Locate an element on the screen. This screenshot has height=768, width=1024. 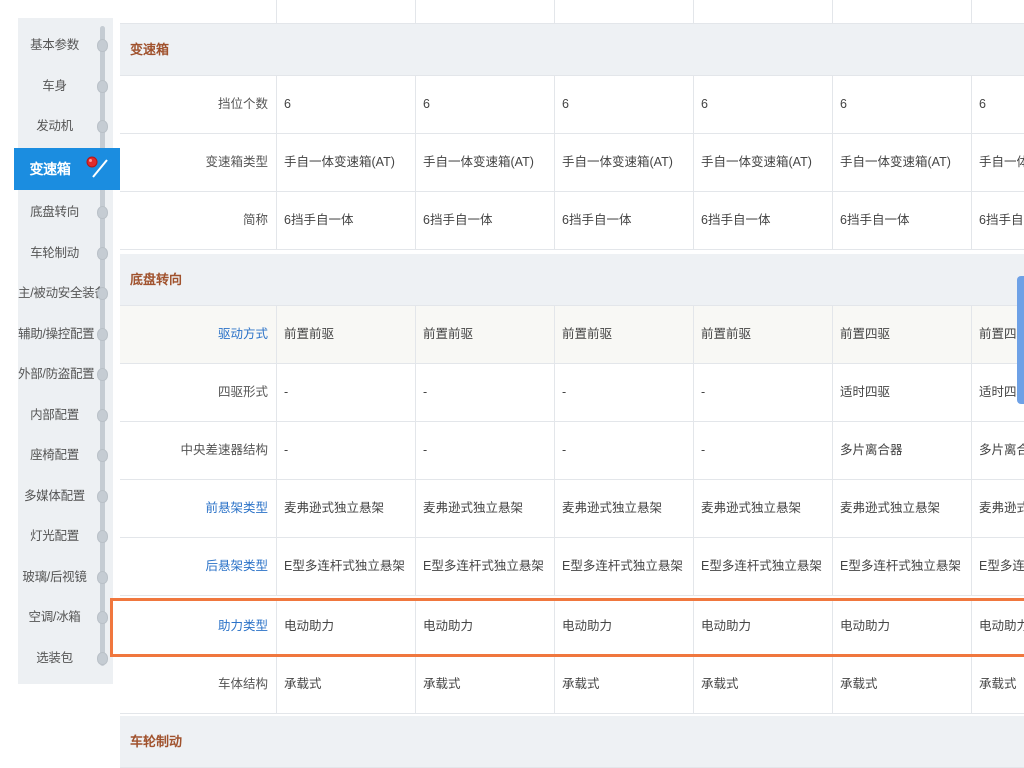
section-title: 底盘转向 is located at coordinates (156, 279).